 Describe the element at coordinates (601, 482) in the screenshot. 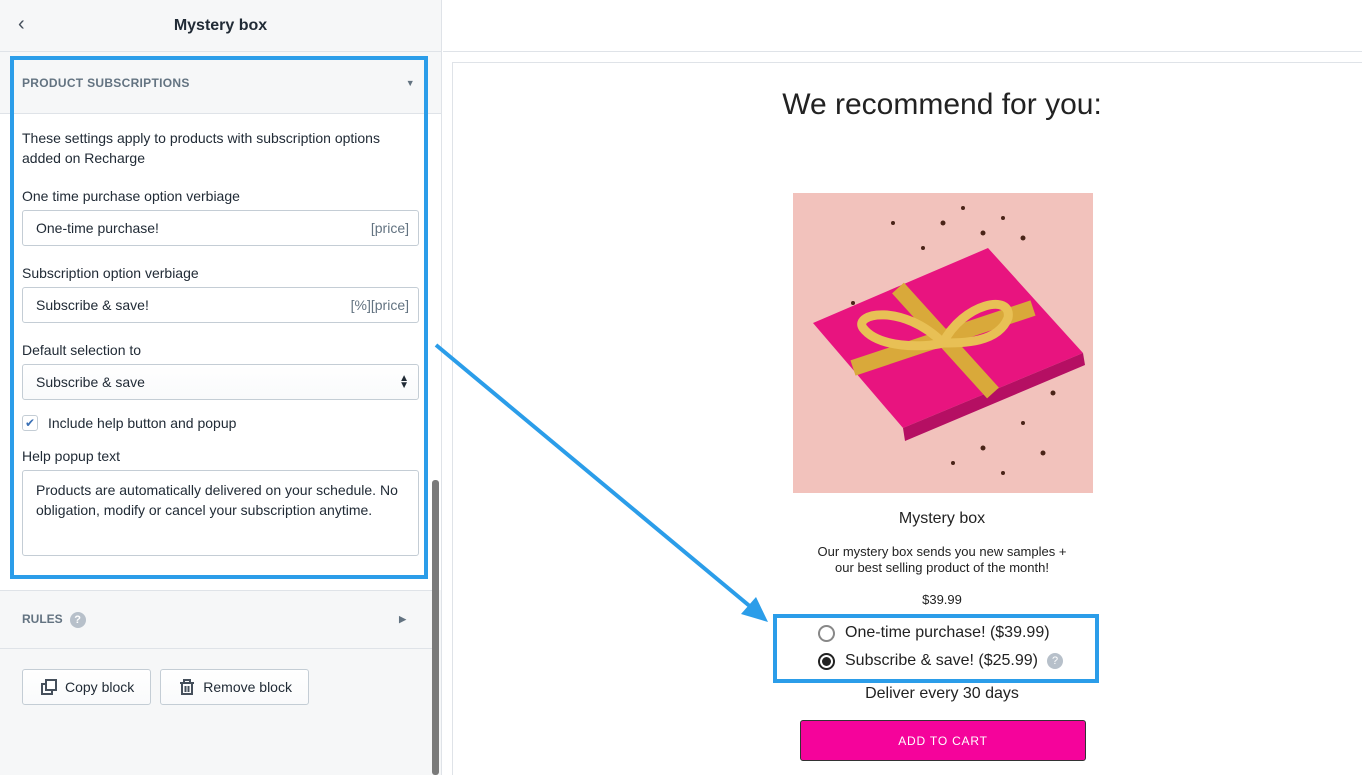

I see `annotation-arrow` at that location.